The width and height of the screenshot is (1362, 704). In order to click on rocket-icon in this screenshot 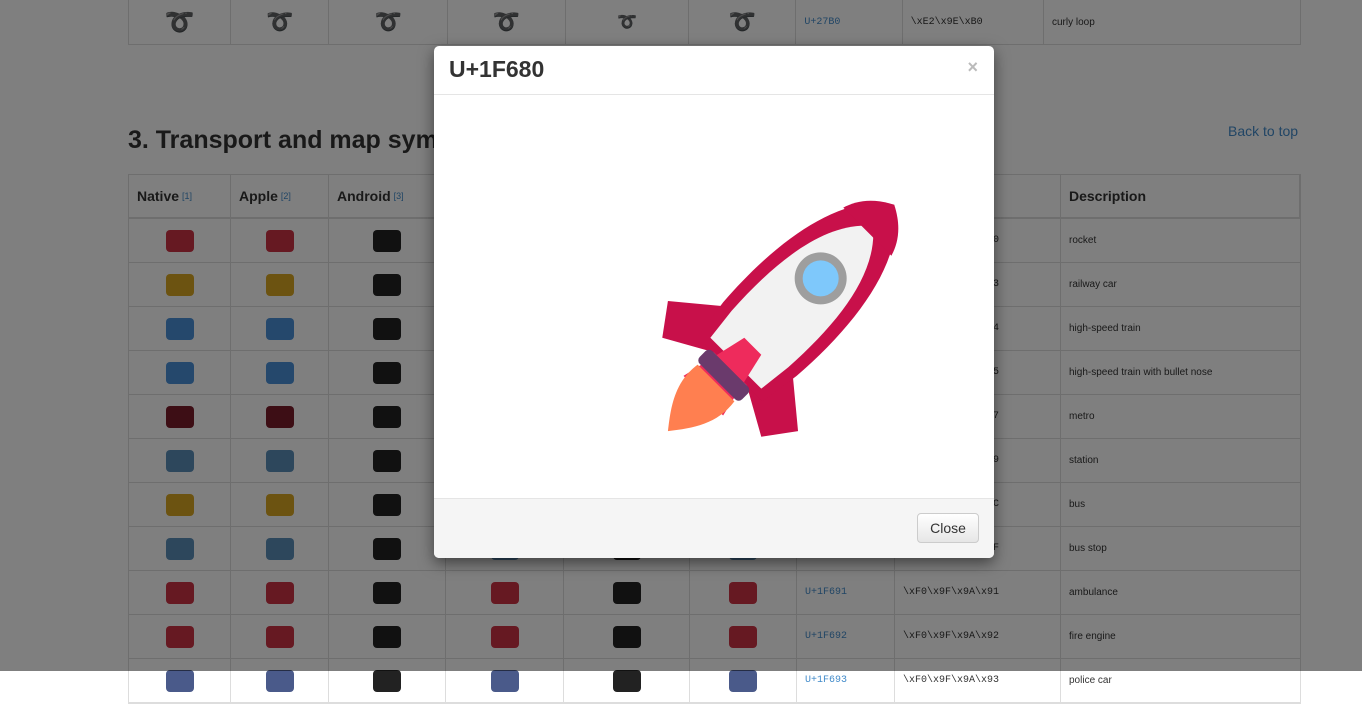, I will do `click(780, 318)`.